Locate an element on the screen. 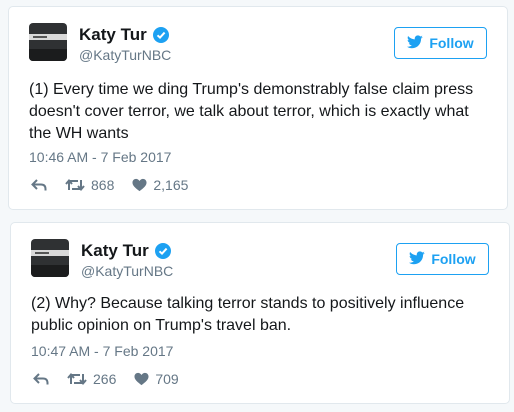  like-count: 2,165 is located at coordinates (171, 185).